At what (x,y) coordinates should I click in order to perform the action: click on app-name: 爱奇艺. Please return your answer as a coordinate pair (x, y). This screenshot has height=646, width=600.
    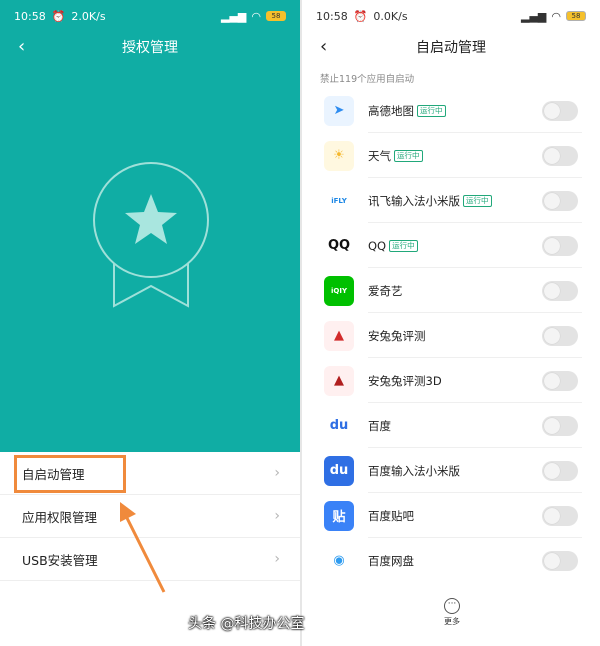
    Looking at the image, I should click on (385, 290).